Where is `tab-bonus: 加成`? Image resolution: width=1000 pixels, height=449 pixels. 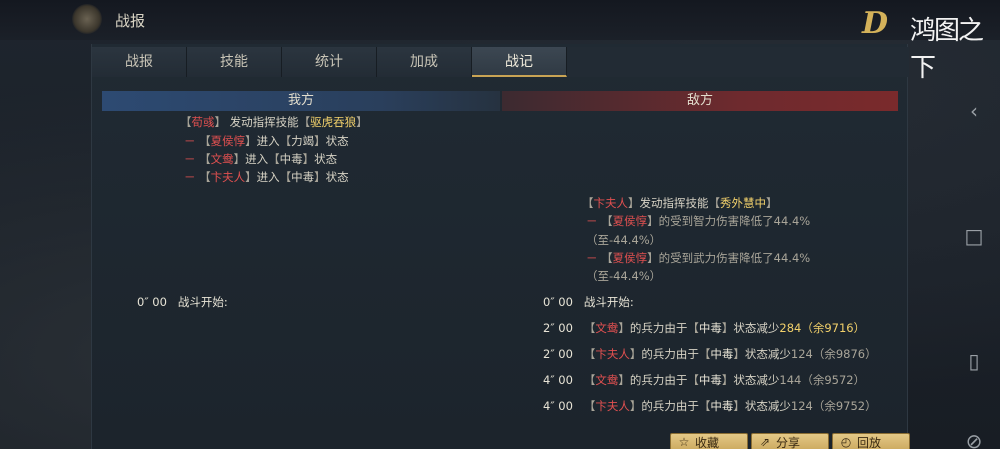
tab-bonus: 加成 is located at coordinates (424, 62).